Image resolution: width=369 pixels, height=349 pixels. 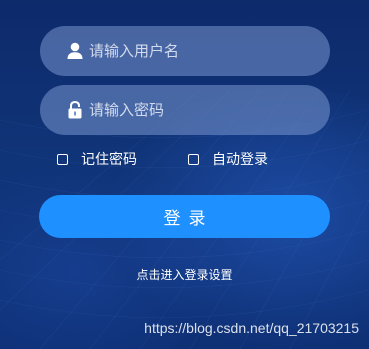 I want to click on remember-password-checkbox: 记住密码, so click(x=97, y=159).